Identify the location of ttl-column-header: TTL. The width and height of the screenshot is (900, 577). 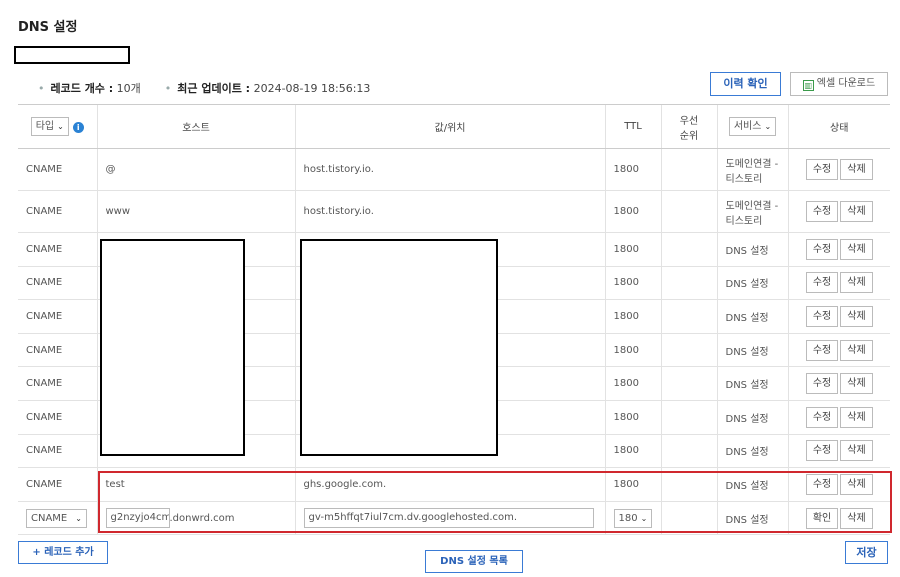
(632, 126).